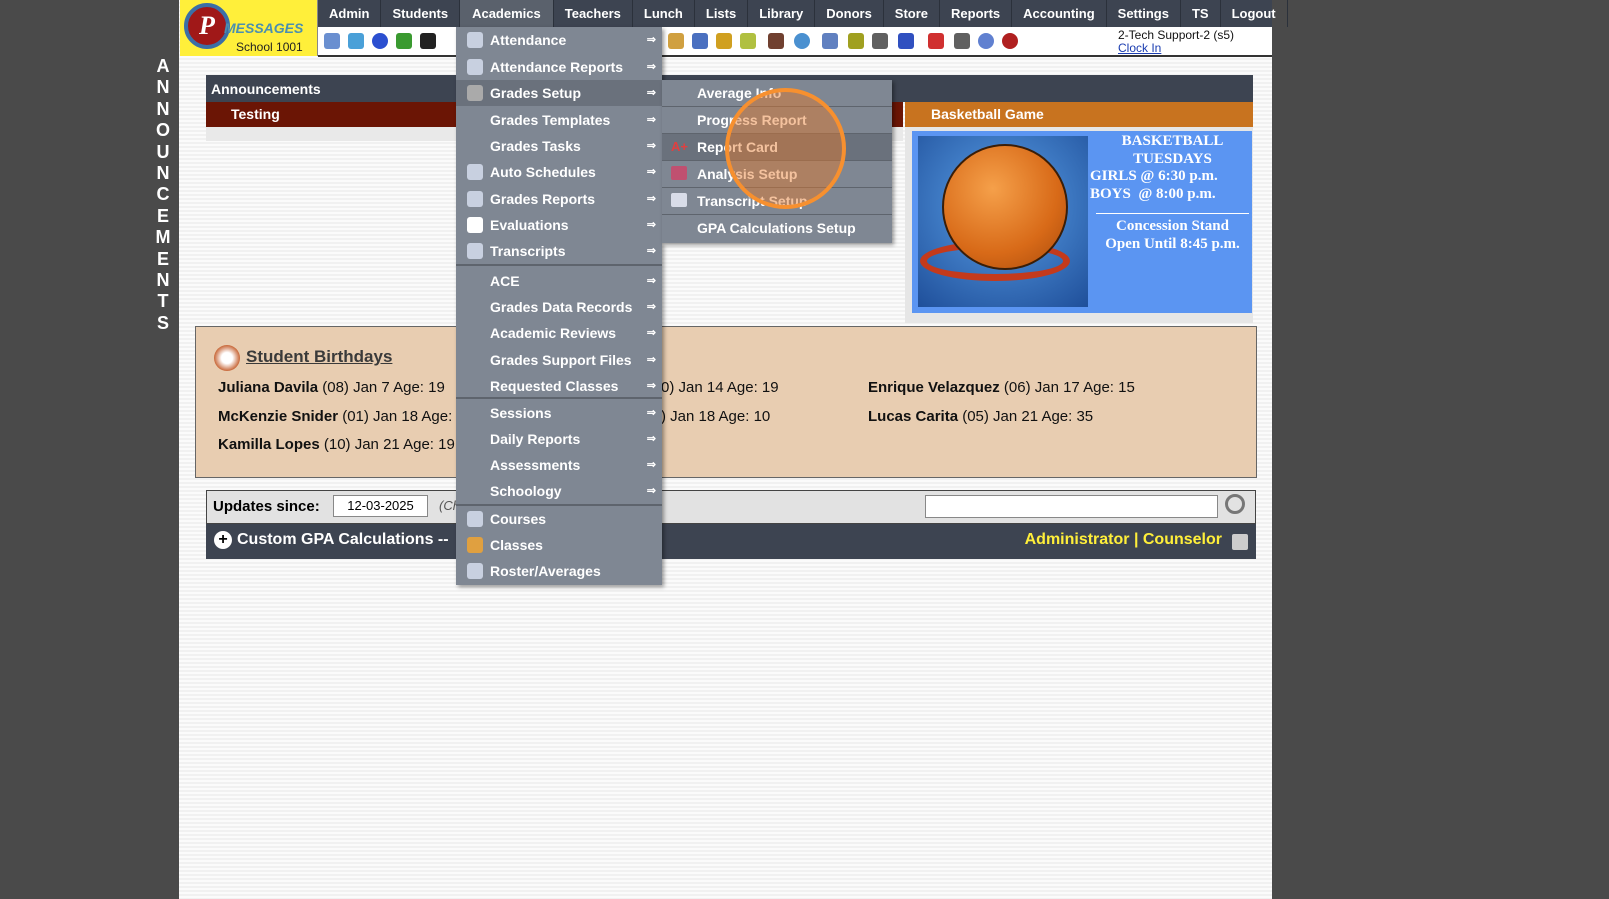  I want to click on menu-item-roster-averages: Roster/Averages, so click(559, 571).